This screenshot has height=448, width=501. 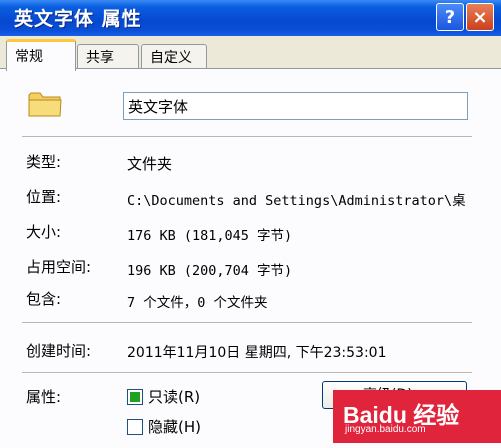 What do you see at coordinates (44, 299) in the screenshot?
I see `contains-label: 包含:` at bounding box center [44, 299].